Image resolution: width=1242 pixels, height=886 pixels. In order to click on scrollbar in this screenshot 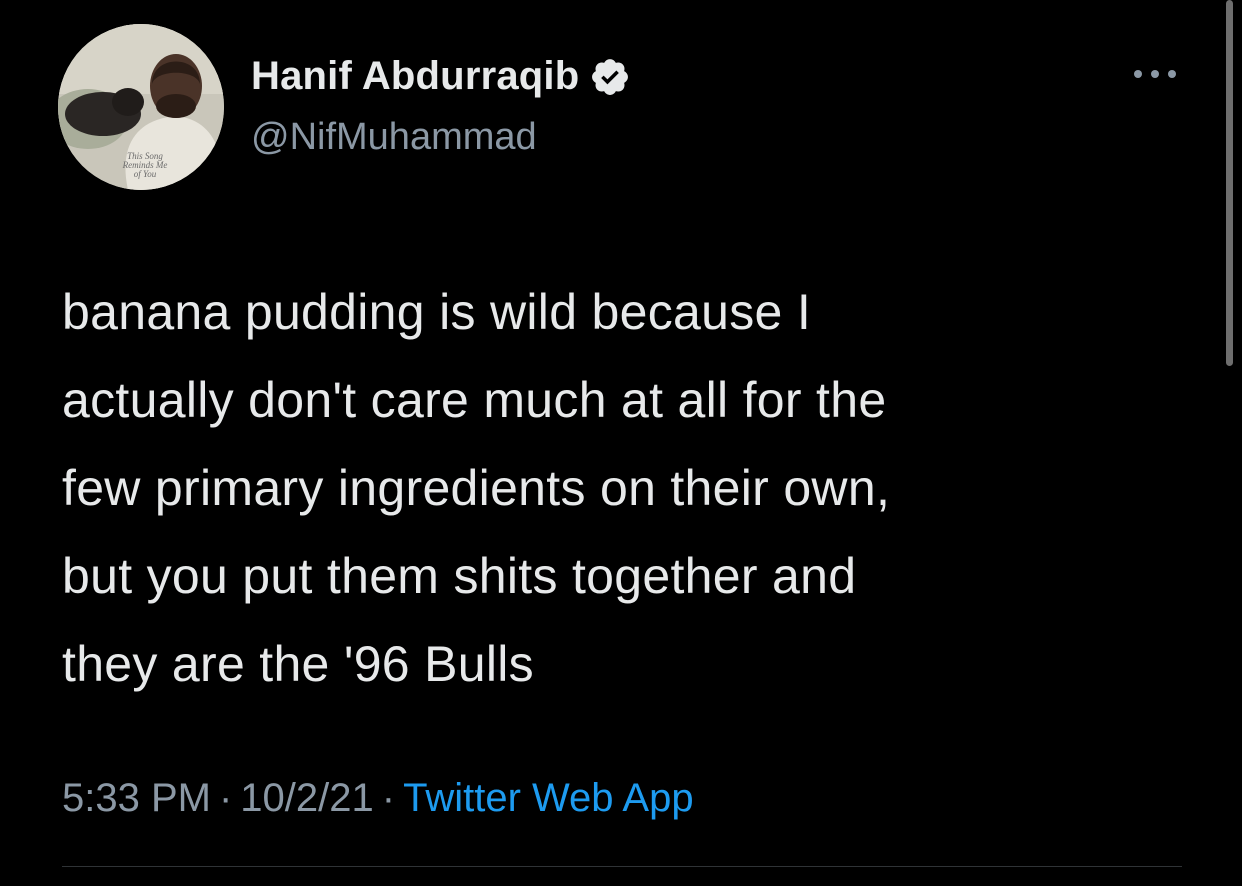, I will do `click(1229, 183)`.